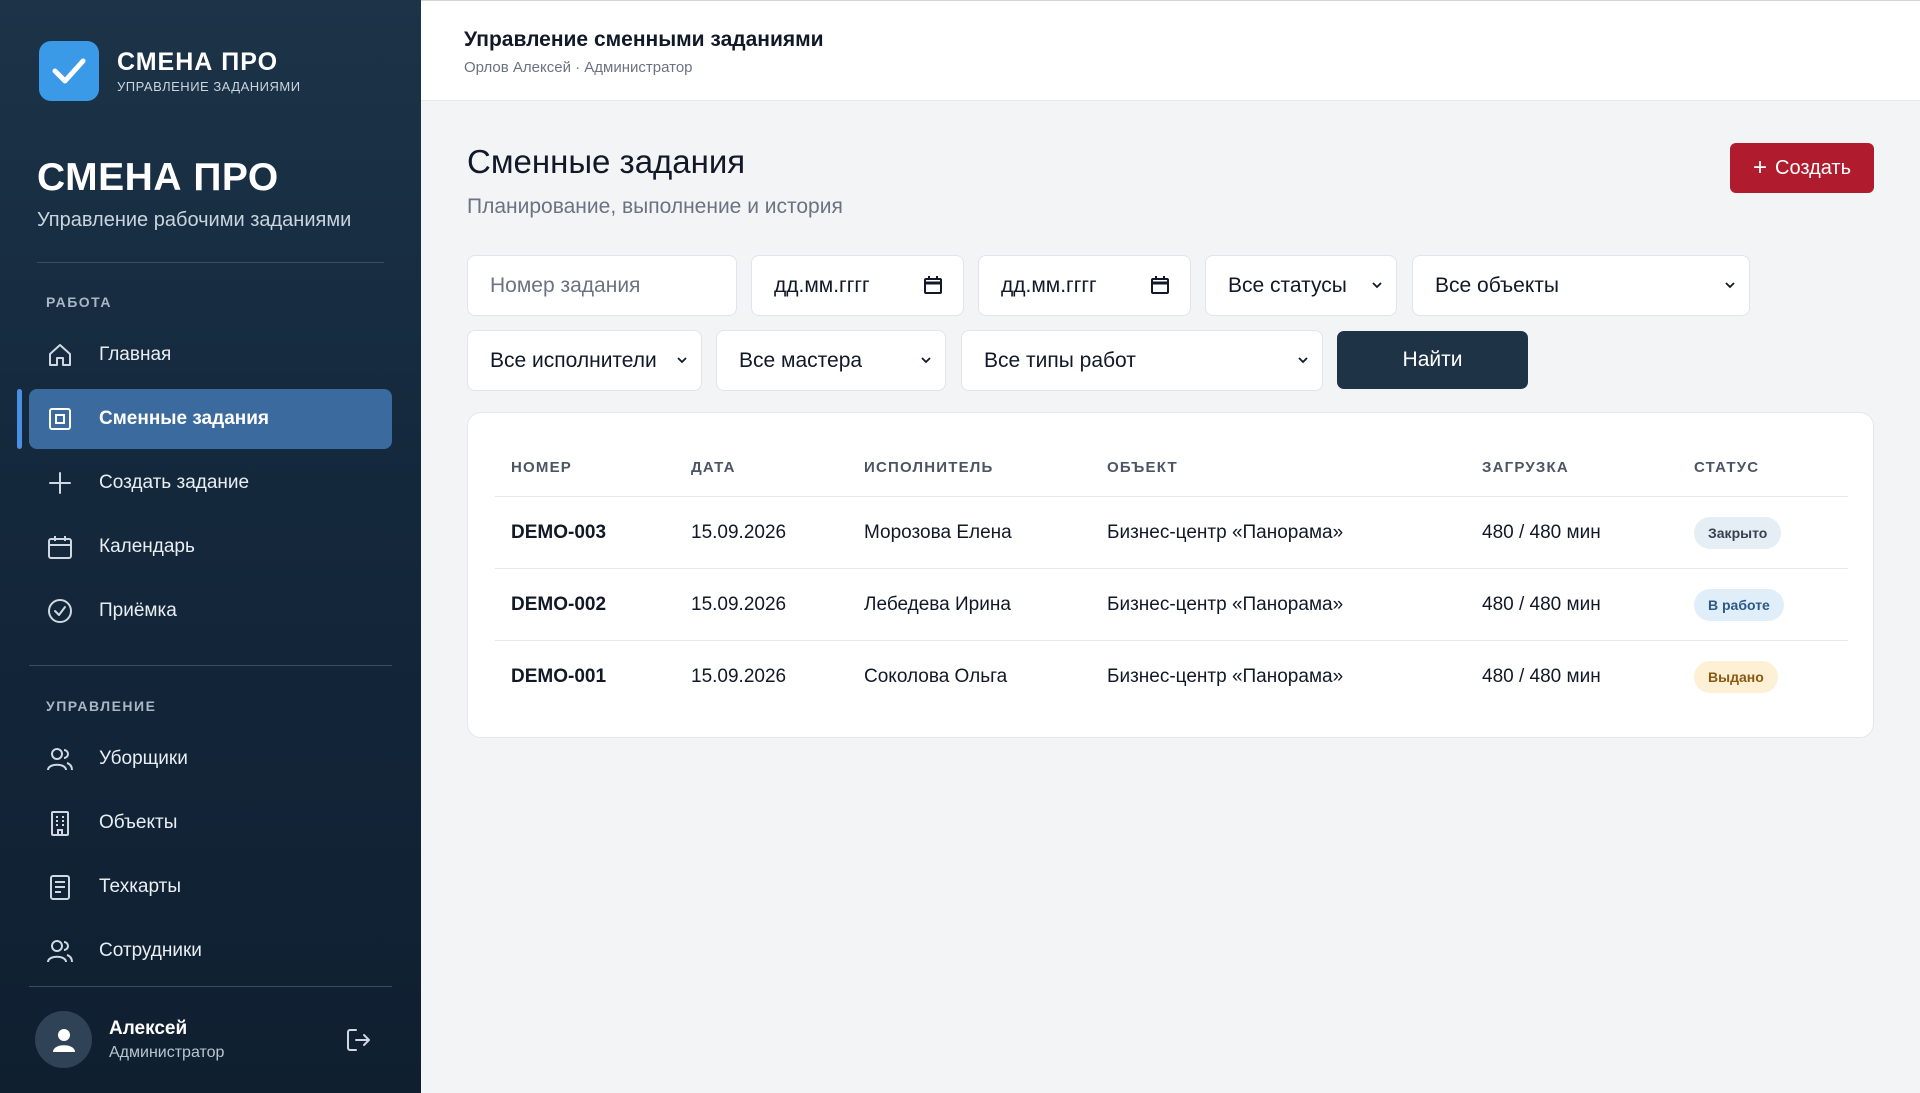 Image resolution: width=1920 pixels, height=1093 pixels. Describe the element at coordinates (194, 220) in the screenshot. I see `sidebar-subtitle: Управление рабочими заданиями` at that location.